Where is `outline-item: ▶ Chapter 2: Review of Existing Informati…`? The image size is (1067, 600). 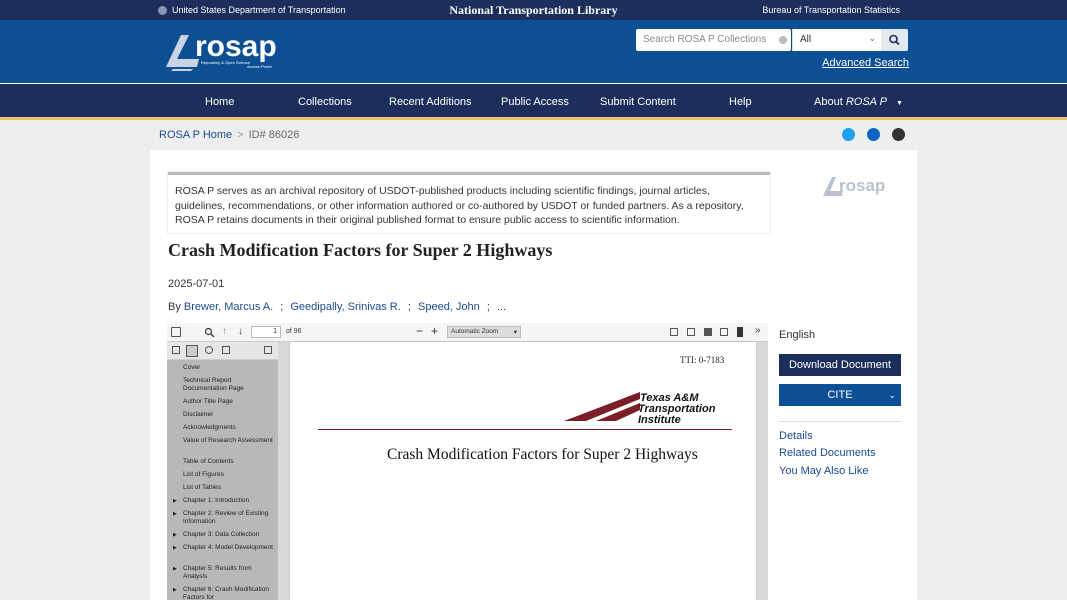
outline-item: ▶ Chapter 2: Review of Existing Informati… is located at coordinates (223, 518).